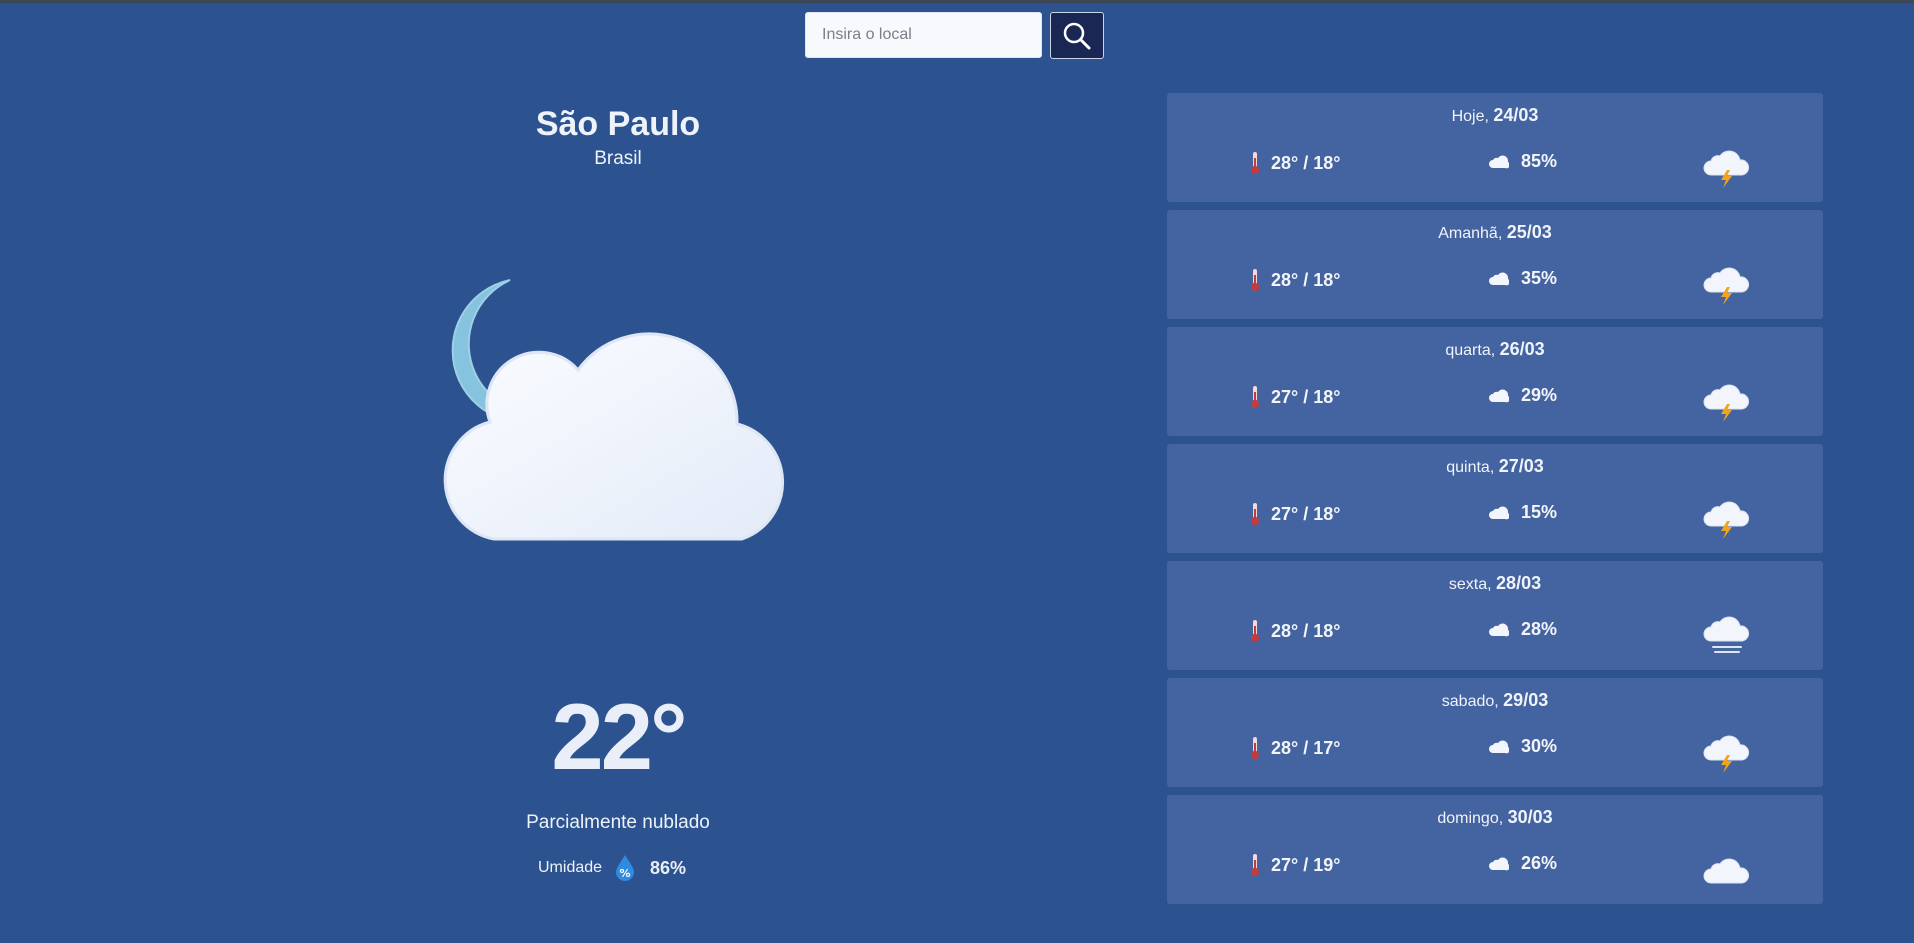 The width and height of the screenshot is (1914, 943). Describe the element at coordinates (1539, 512) in the screenshot. I see `forecast-rain-value: 15%` at that location.